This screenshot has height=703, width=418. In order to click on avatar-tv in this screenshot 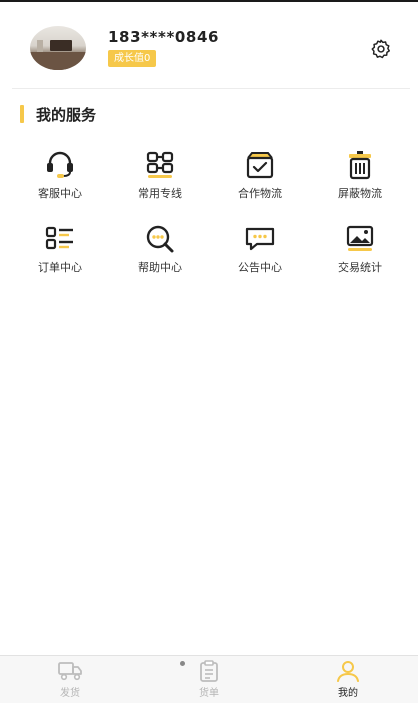, I will do `click(61, 45)`.